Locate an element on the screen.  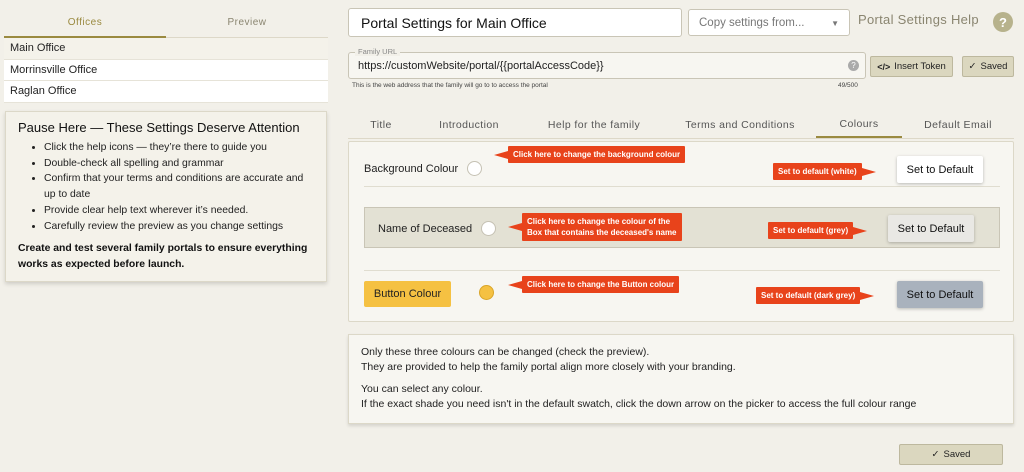
saved-button-top: ✓ Saved is located at coordinates (988, 66).